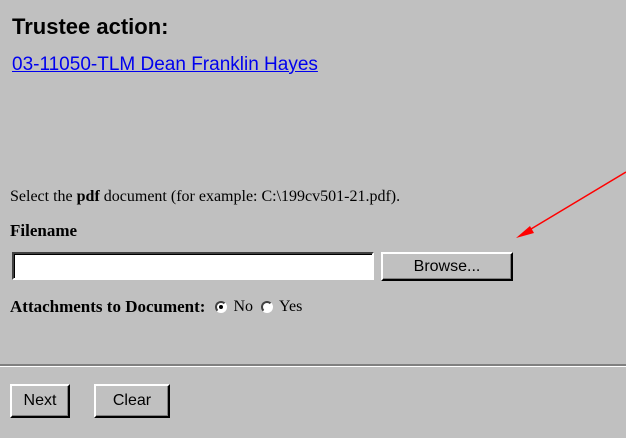  I want to click on radio-no-button, so click(221, 307).